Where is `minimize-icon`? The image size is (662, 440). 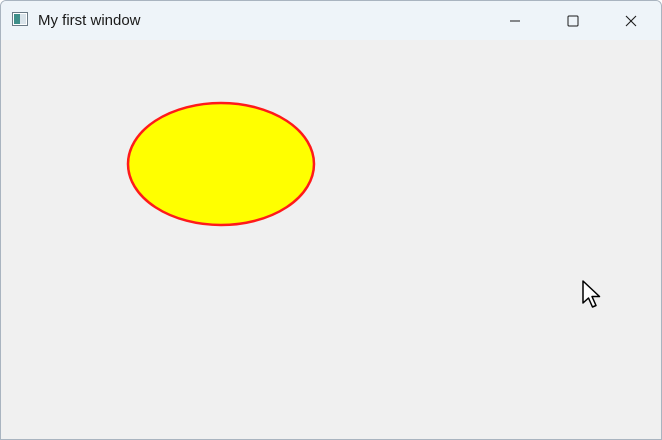 minimize-icon is located at coordinates (515, 20).